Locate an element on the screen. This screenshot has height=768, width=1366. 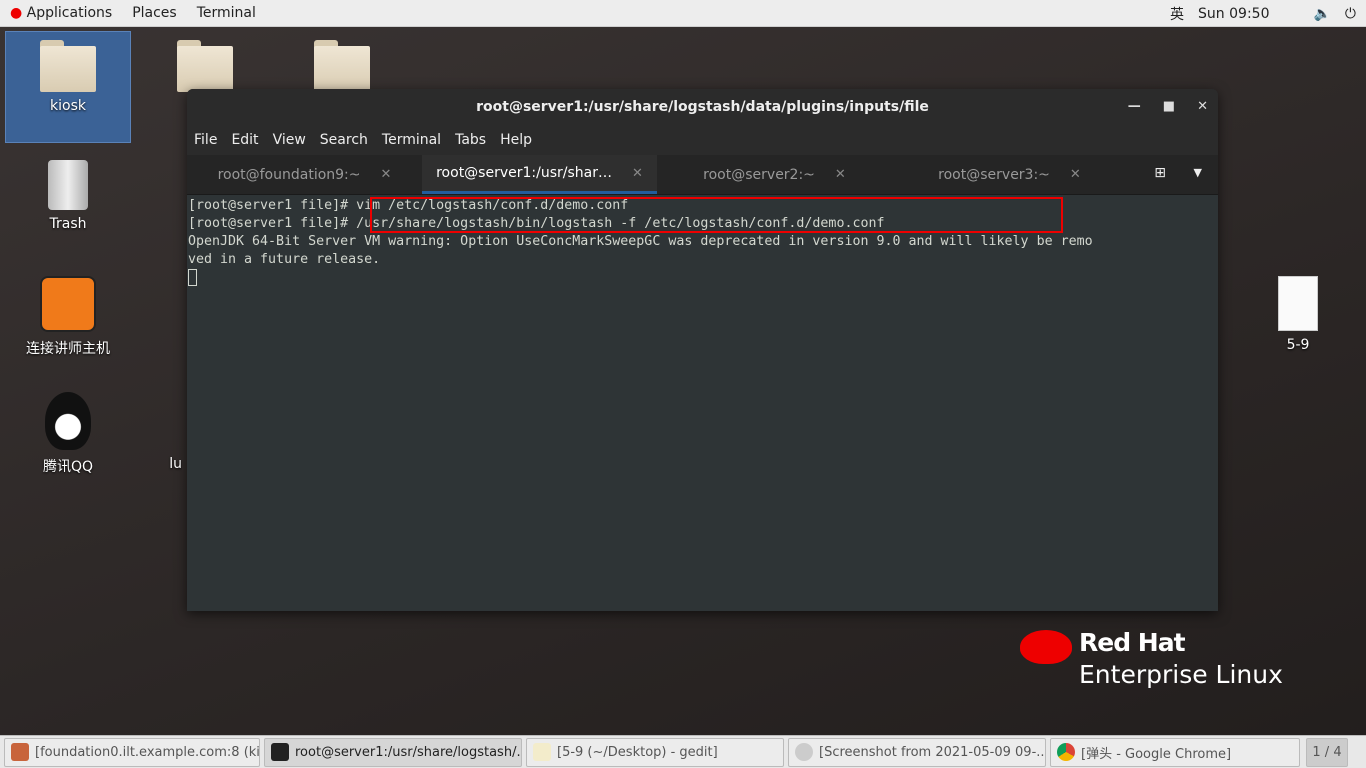
menu-file: File is located at coordinates (205, 140).